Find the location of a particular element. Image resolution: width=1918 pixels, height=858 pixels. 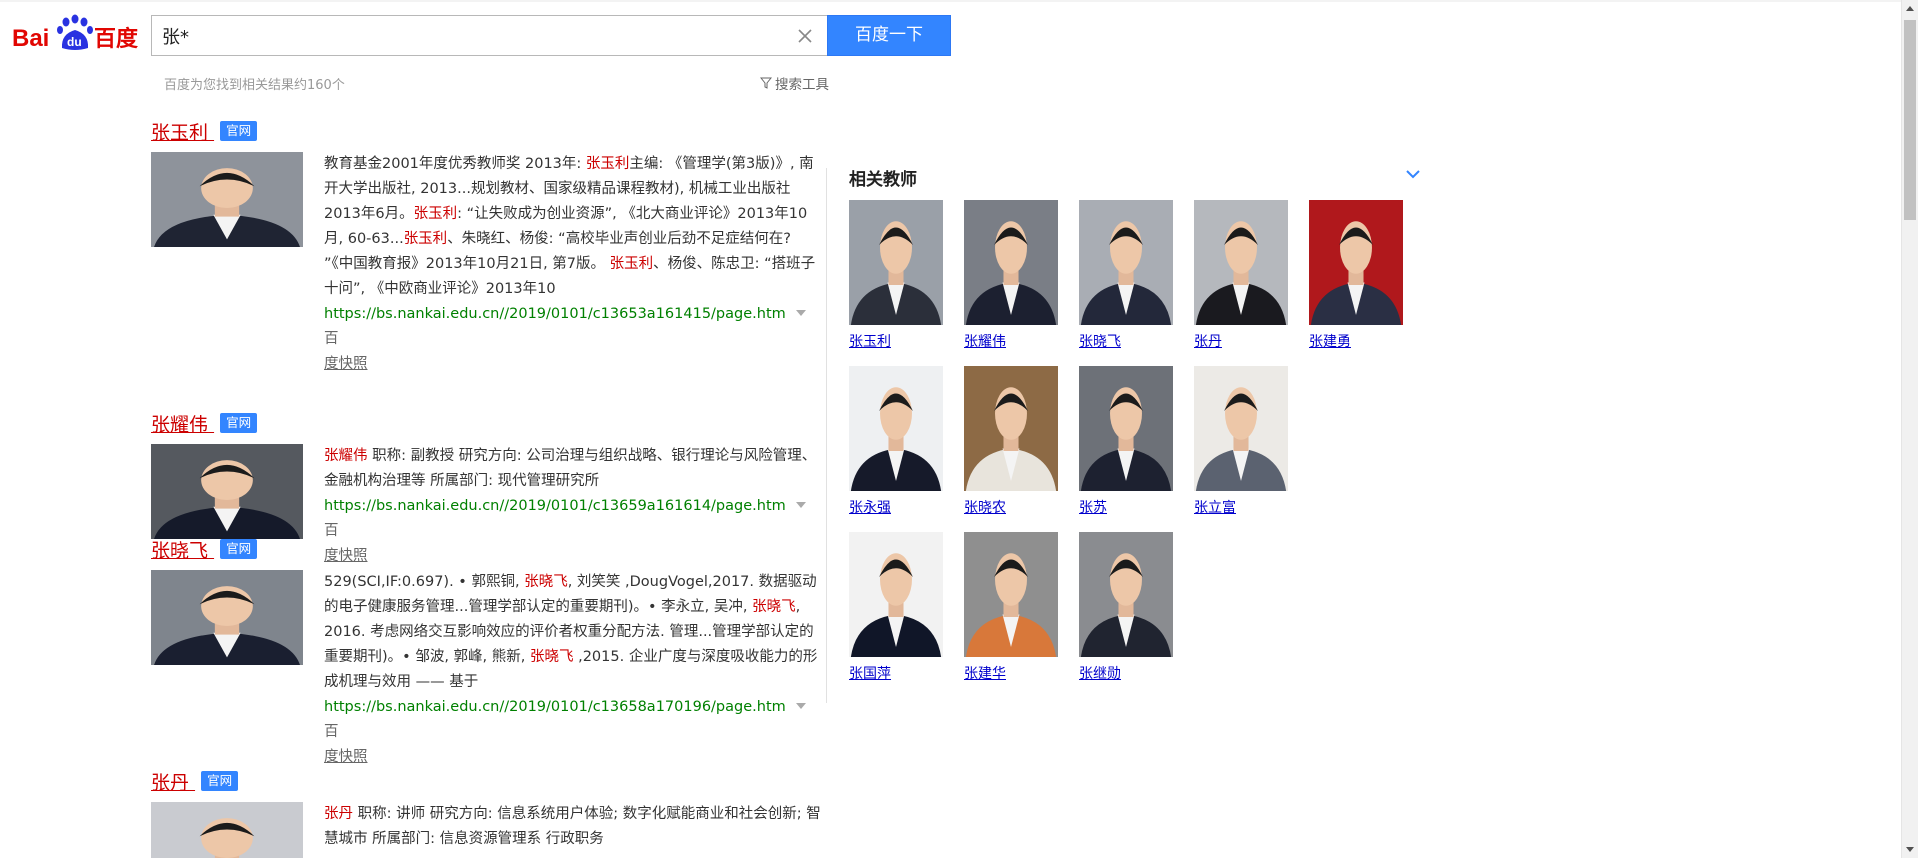

search-button: 百度一下 is located at coordinates (889, 35).